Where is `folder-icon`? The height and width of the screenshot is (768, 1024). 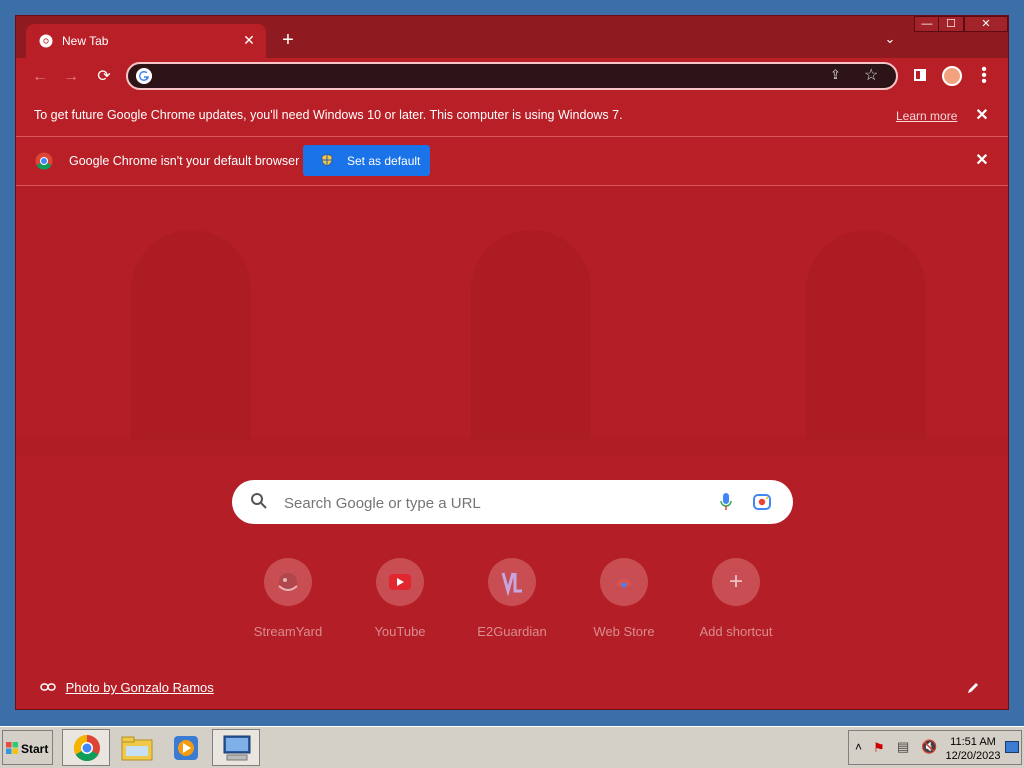
folder-icon is located at coordinates (137, 748).